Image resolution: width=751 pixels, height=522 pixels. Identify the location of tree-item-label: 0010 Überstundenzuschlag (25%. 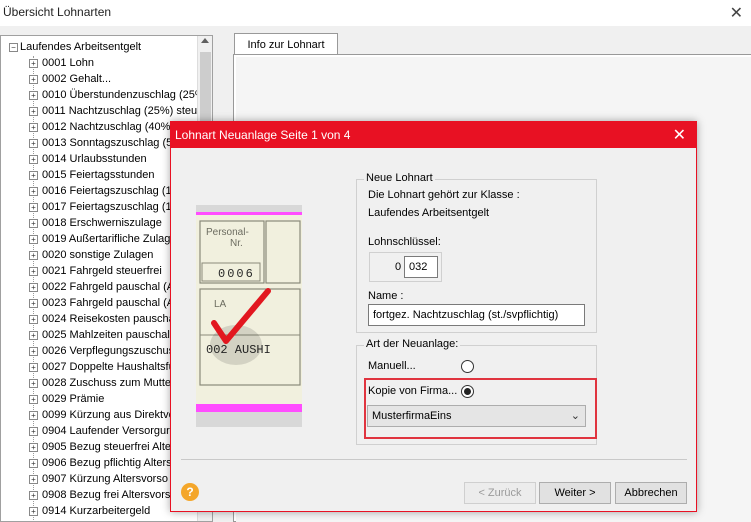
(120, 95).